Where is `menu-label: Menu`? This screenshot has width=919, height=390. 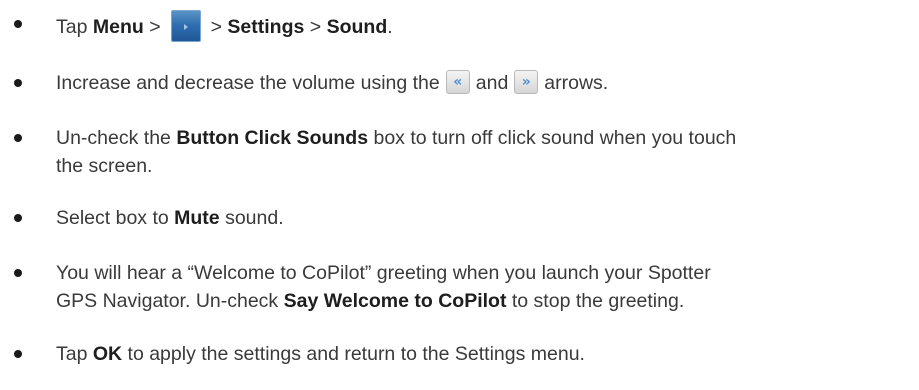
menu-label: Menu is located at coordinates (118, 27).